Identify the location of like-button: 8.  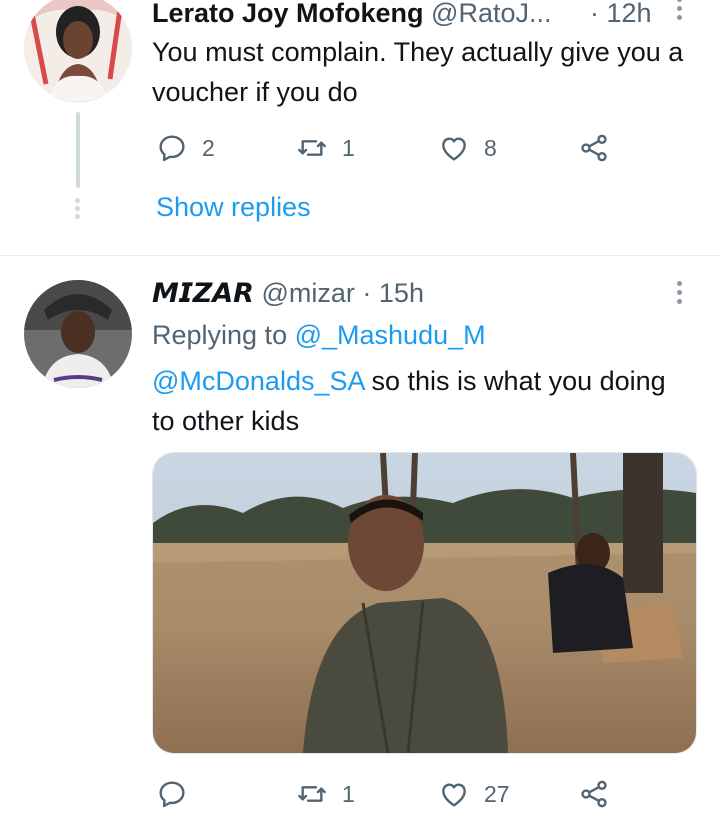
(467, 148).